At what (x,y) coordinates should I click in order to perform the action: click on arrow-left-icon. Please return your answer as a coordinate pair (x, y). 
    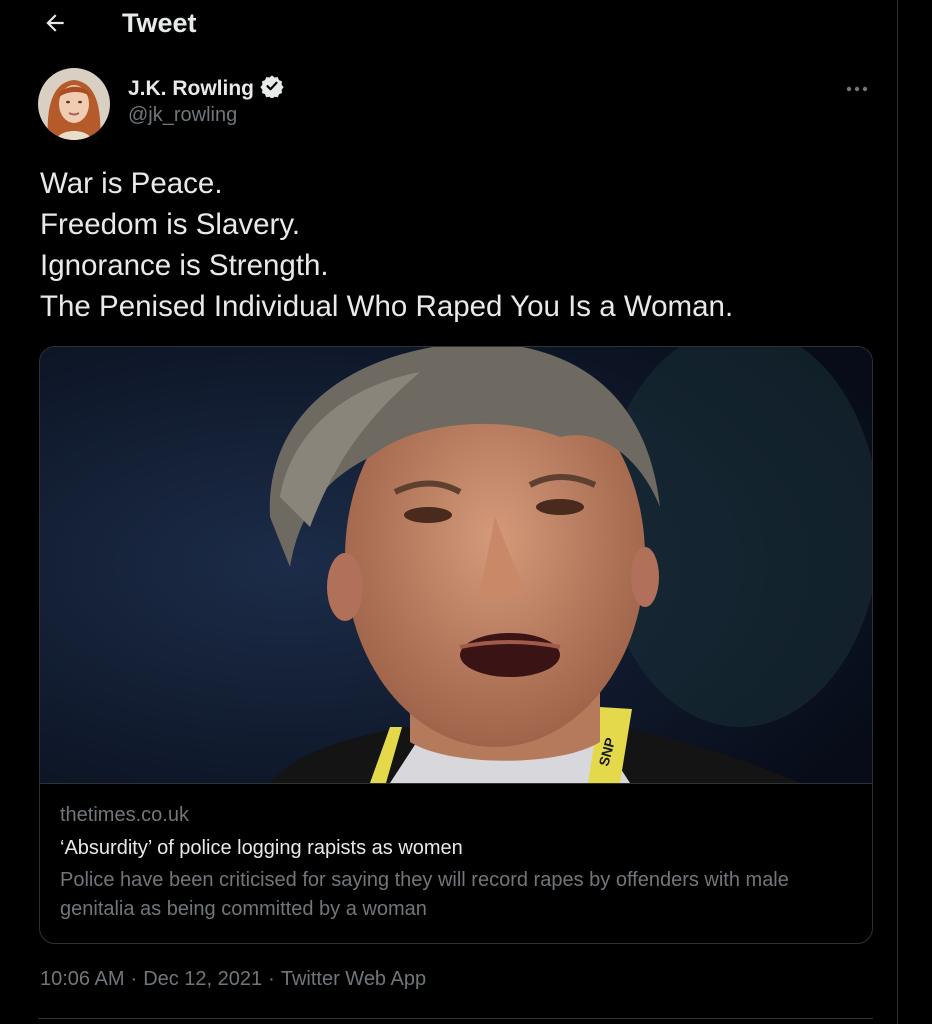
    Looking at the image, I should click on (55, 25).